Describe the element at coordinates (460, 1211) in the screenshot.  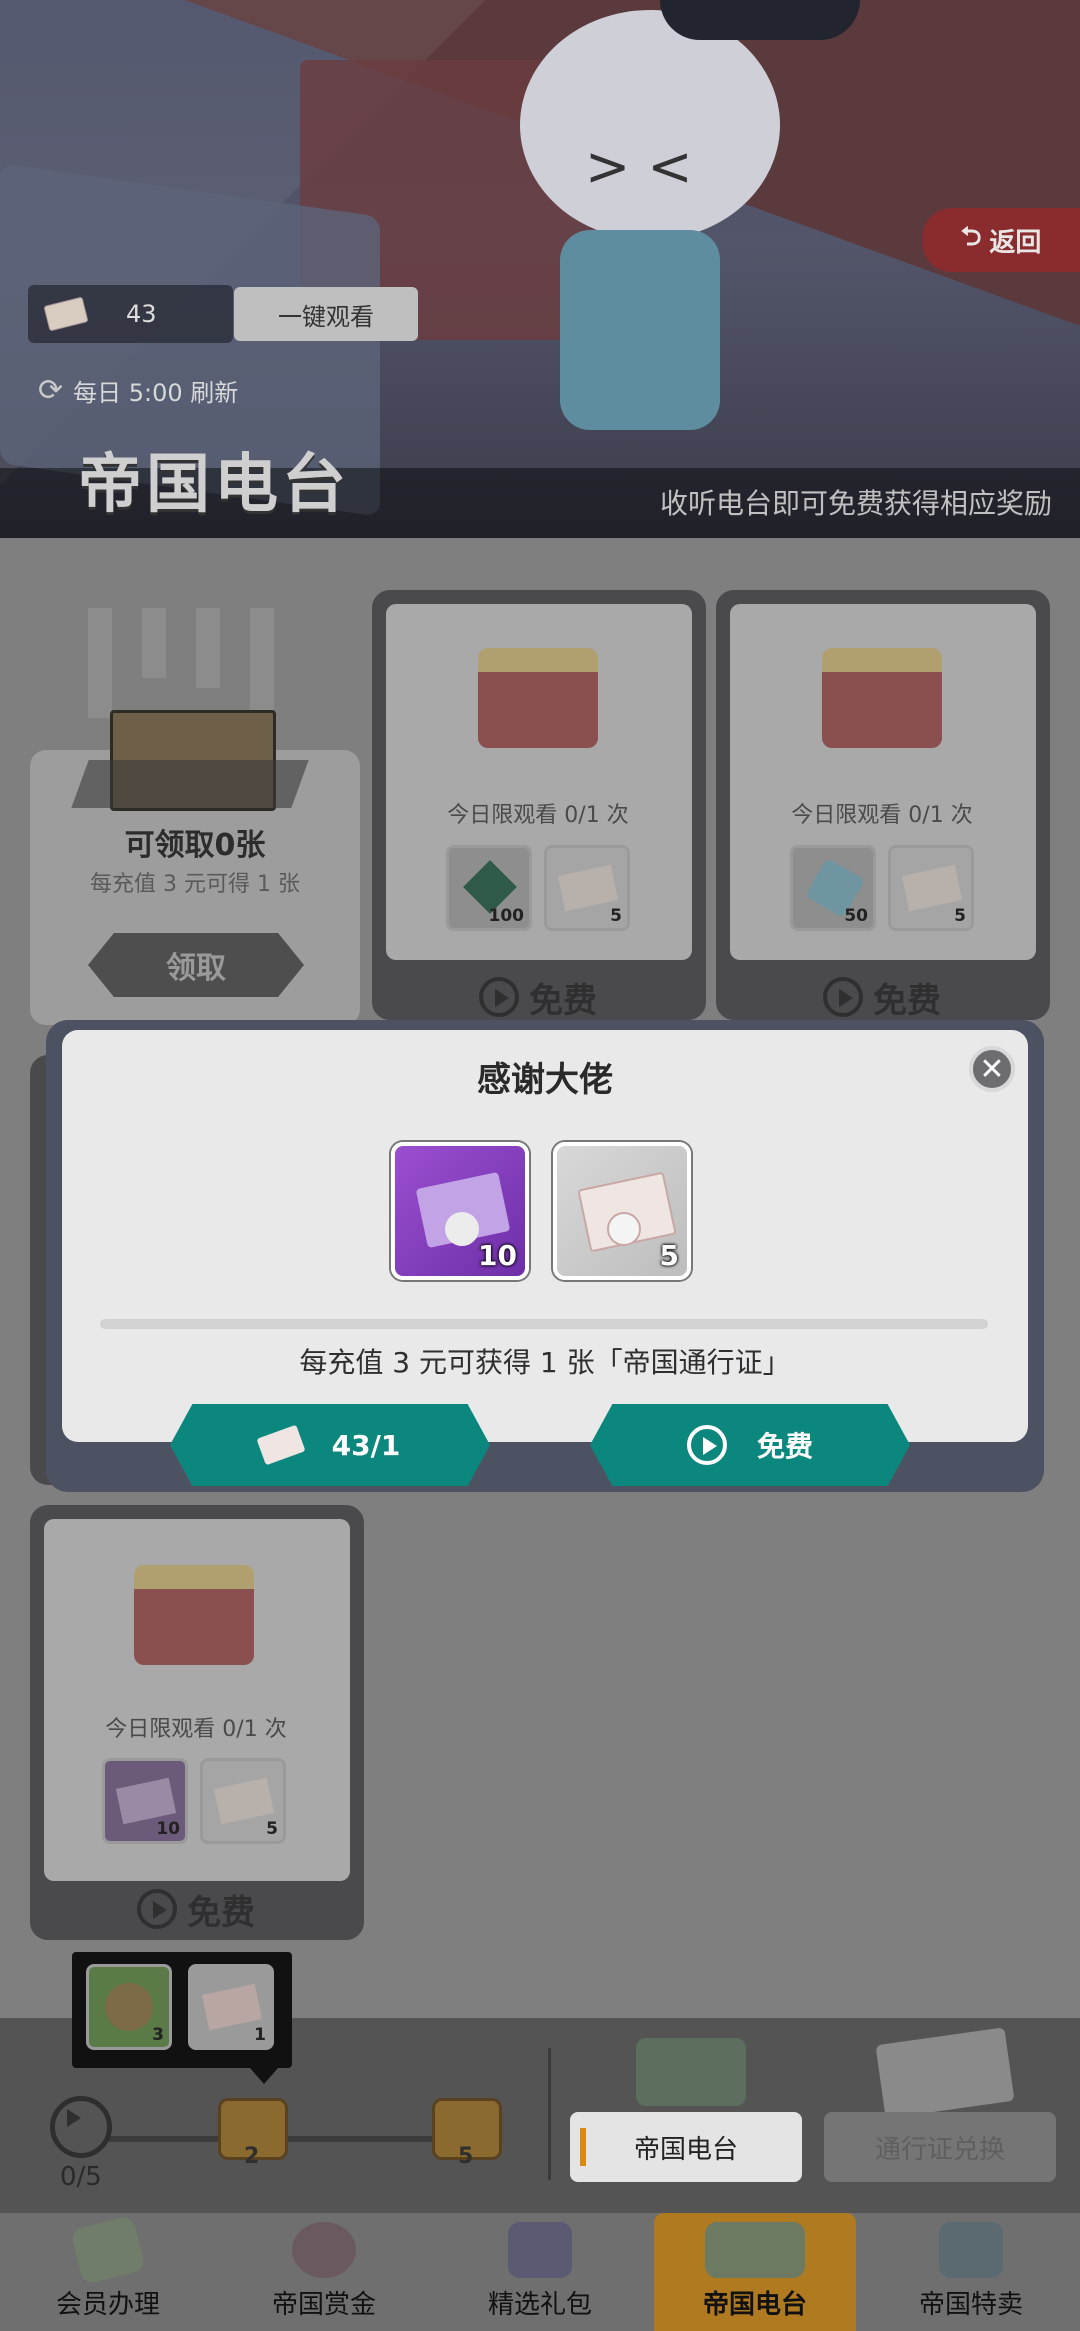
I see `modal-reward-item: 10` at that location.